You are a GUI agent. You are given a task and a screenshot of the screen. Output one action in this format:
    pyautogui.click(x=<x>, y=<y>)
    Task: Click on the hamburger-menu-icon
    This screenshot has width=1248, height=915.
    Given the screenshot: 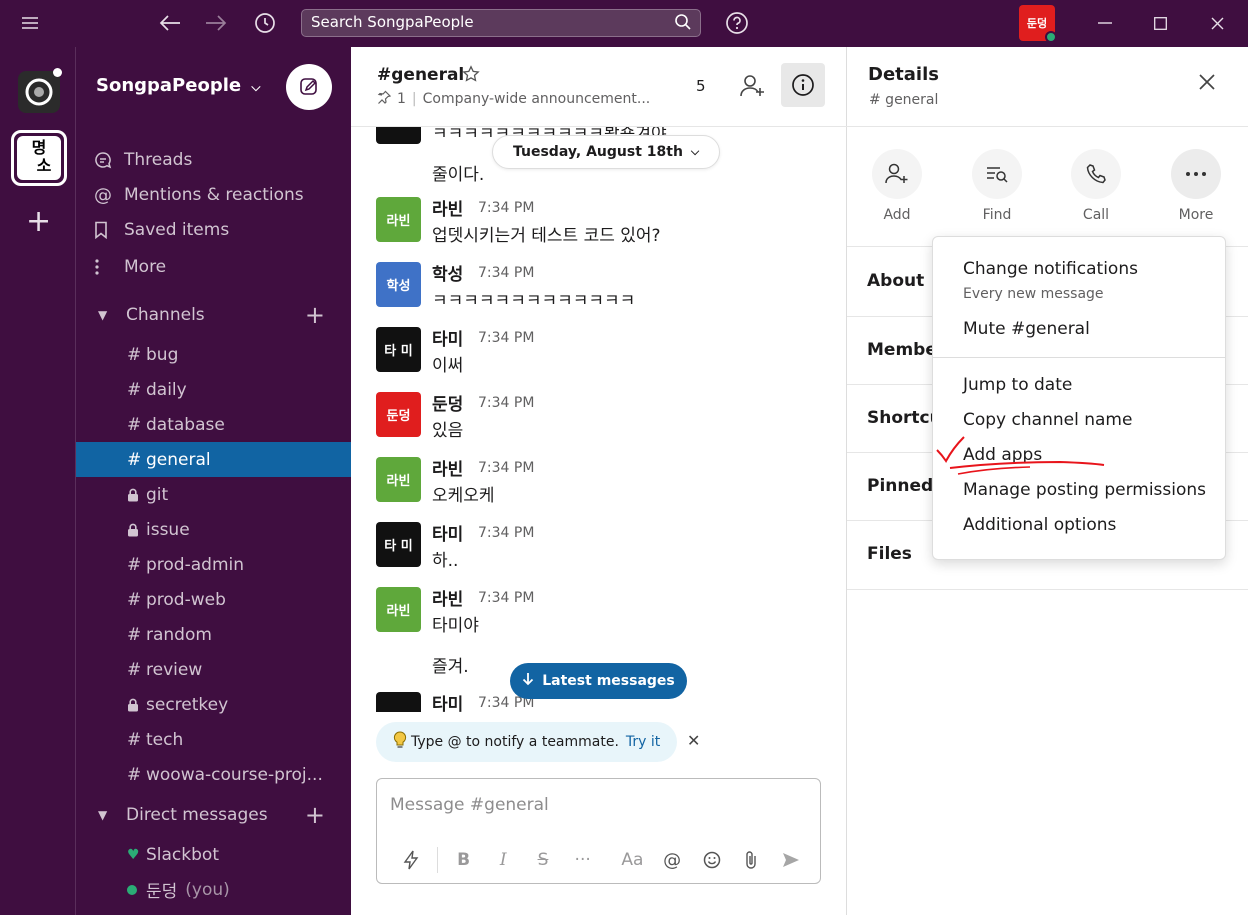 What is the action you would take?
    pyautogui.click(x=30, y=23)
    